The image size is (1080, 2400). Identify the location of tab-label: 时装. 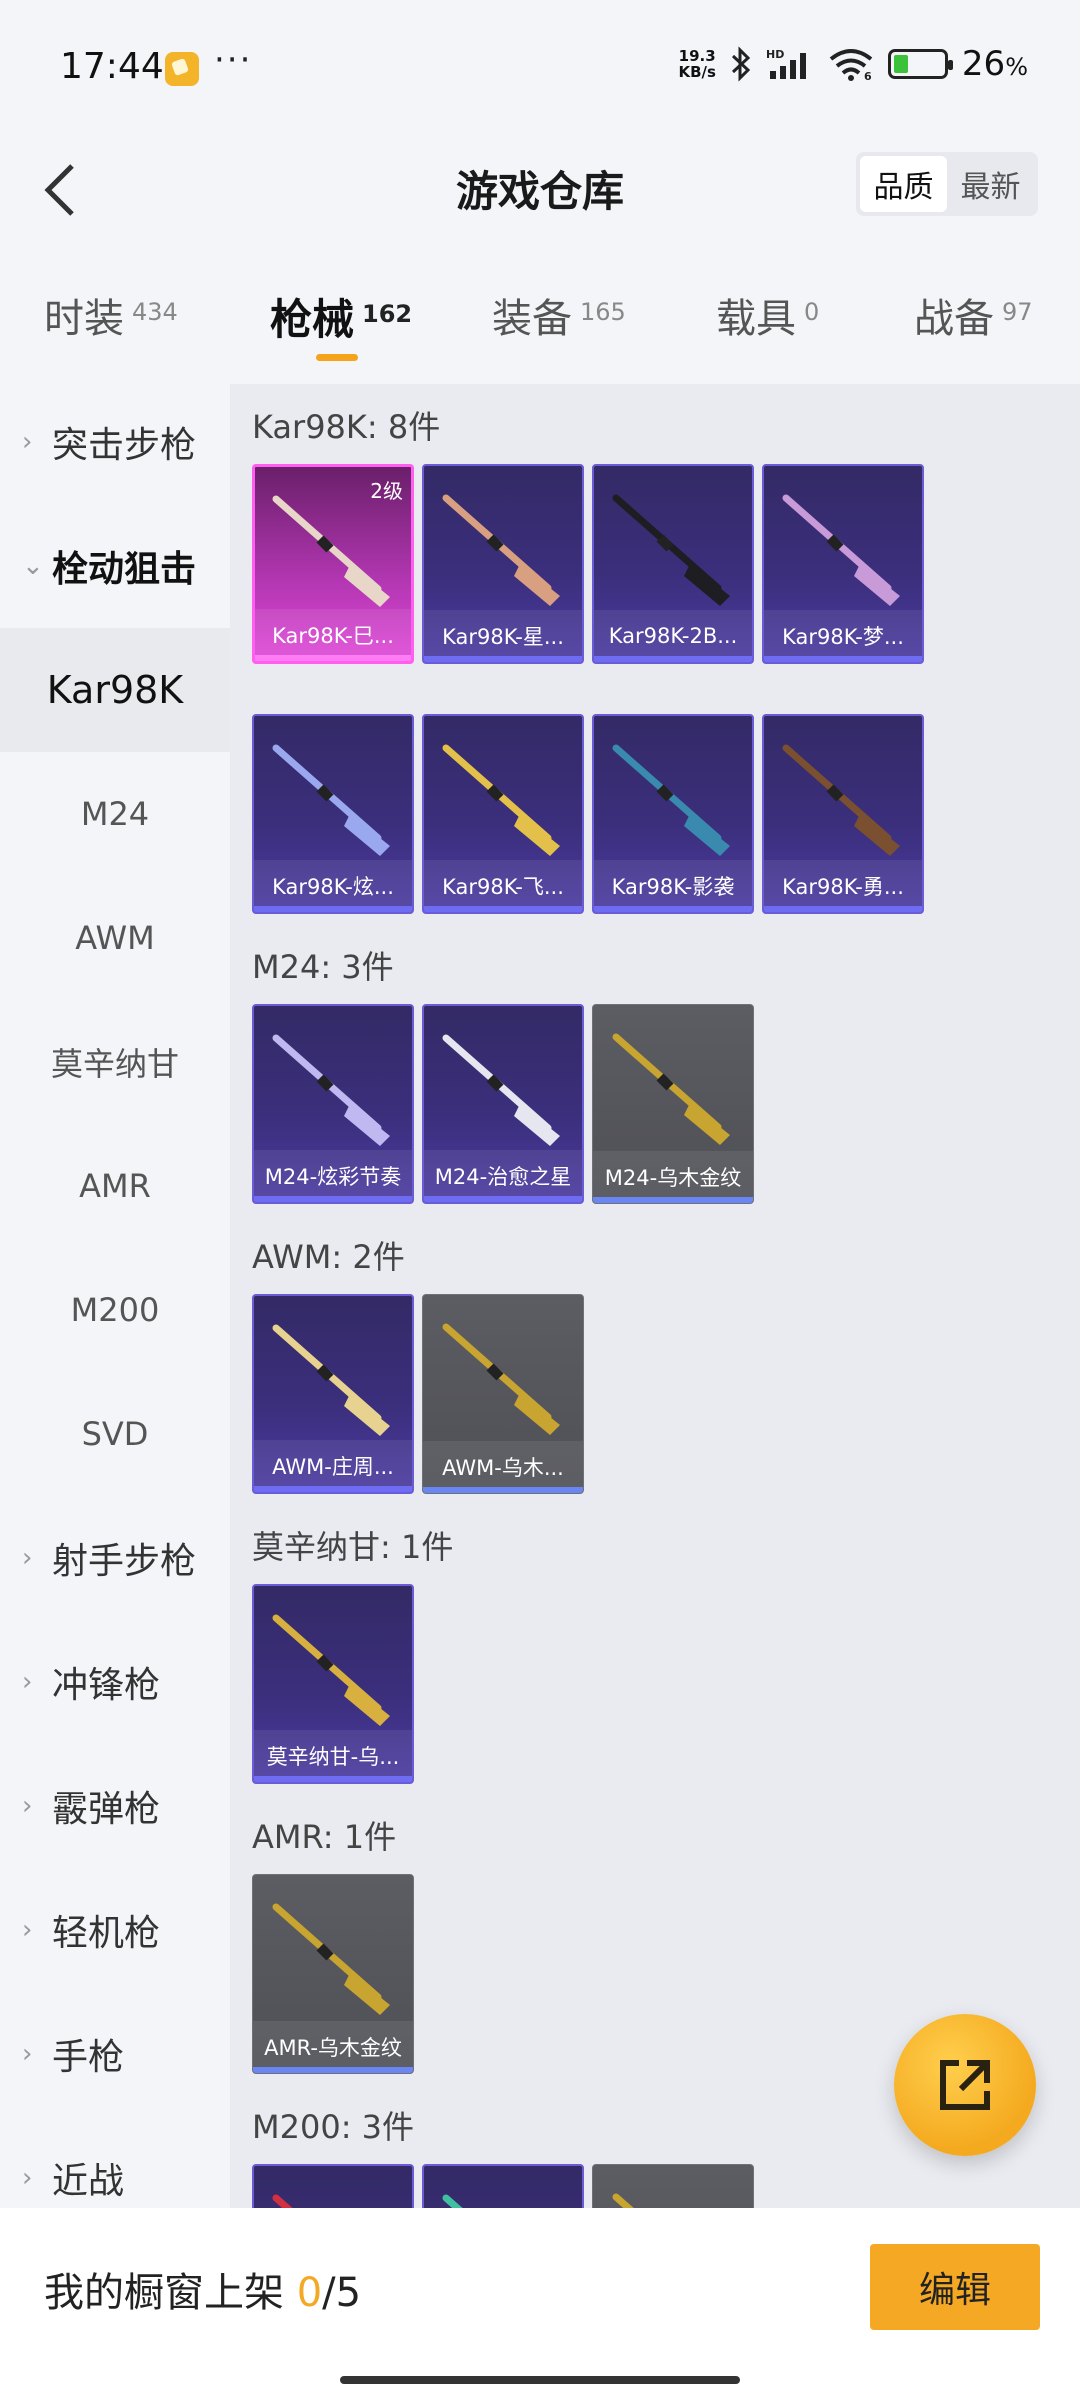
(84, 319).